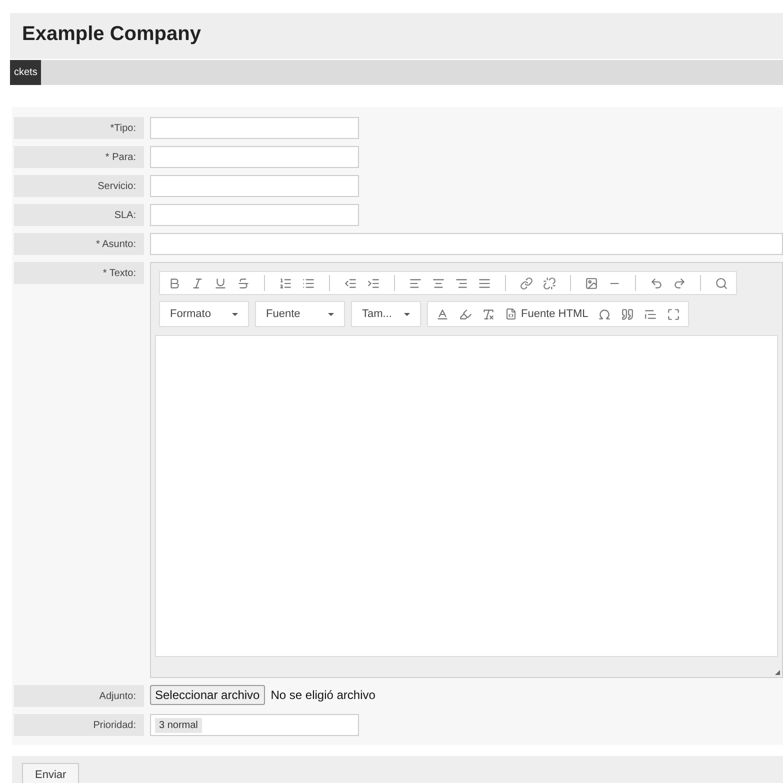  What do you see at coordinates (438, 283) in the screenshot?
I see `align-center-icon` at bounding box center [438, 283].